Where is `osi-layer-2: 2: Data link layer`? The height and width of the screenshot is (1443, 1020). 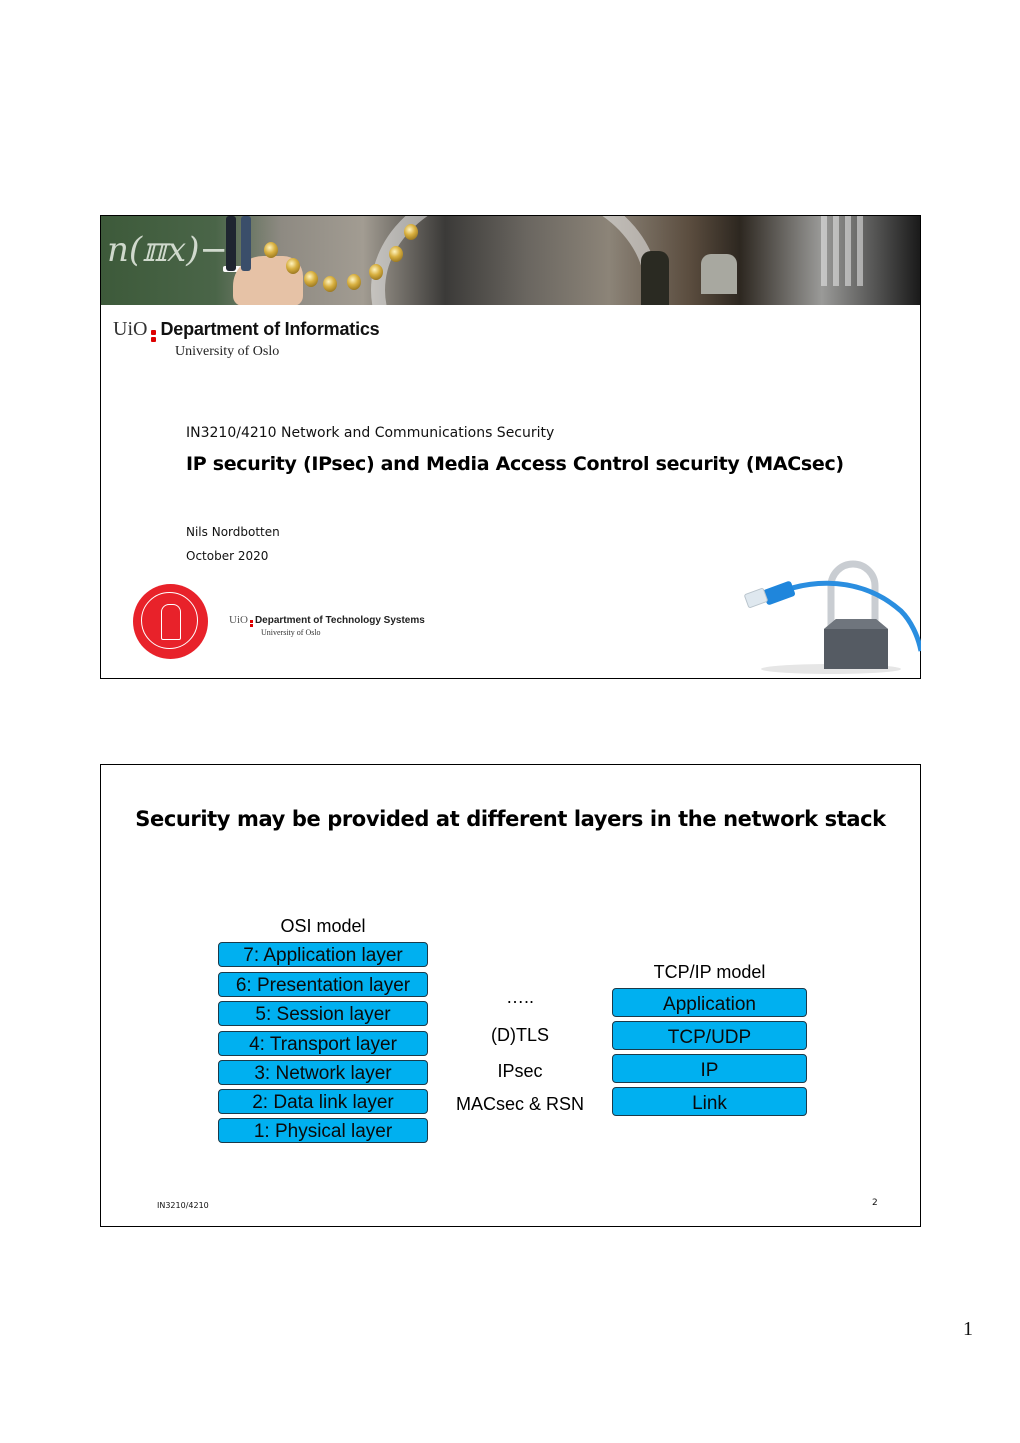 osi-layer-2: 2: Data link layer is located at coordinates (323, 1101).